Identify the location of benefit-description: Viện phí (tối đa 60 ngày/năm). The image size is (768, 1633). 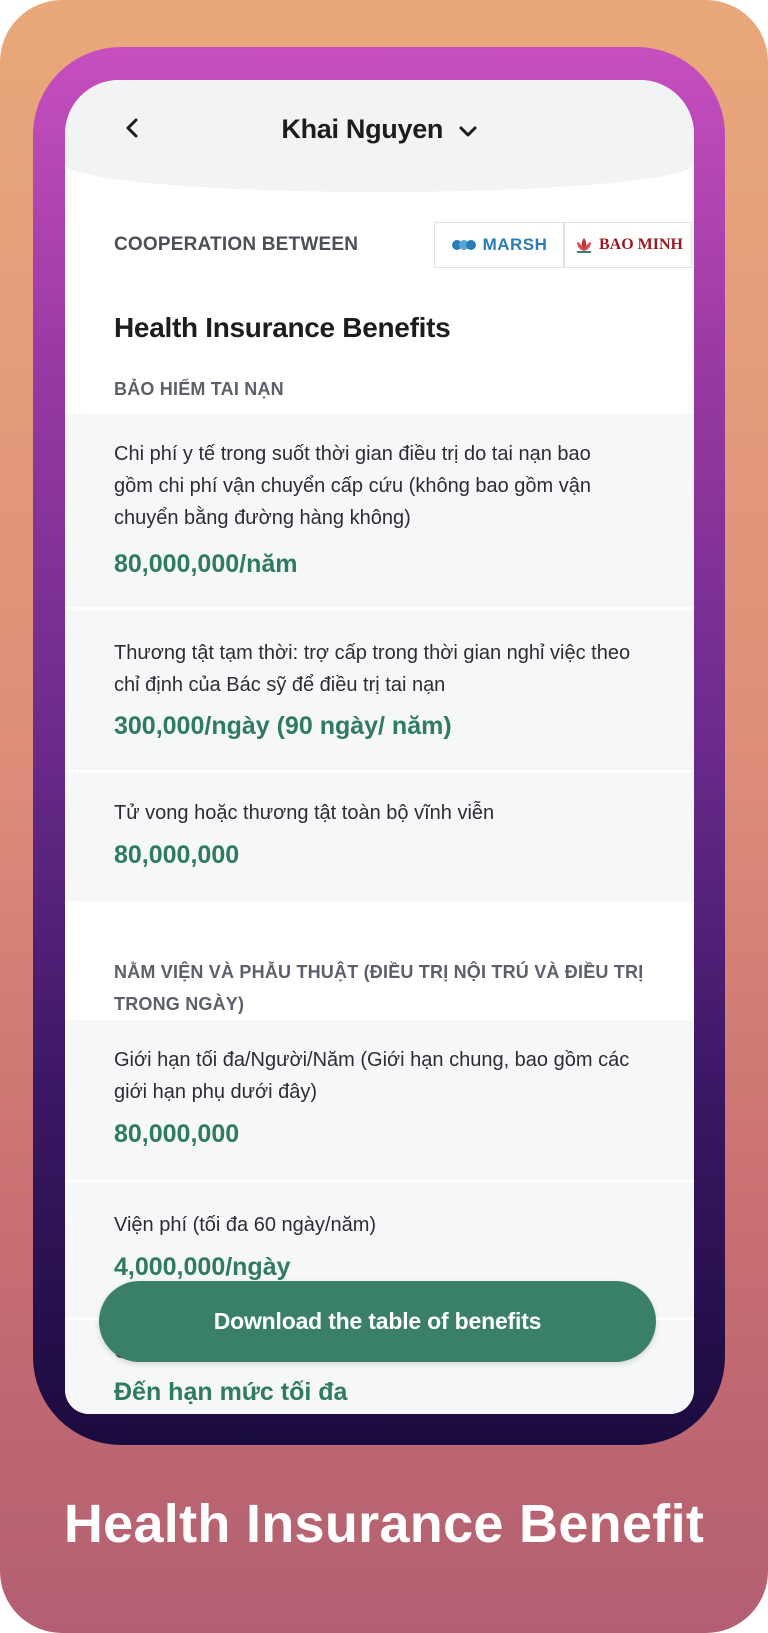
(245, 1225).